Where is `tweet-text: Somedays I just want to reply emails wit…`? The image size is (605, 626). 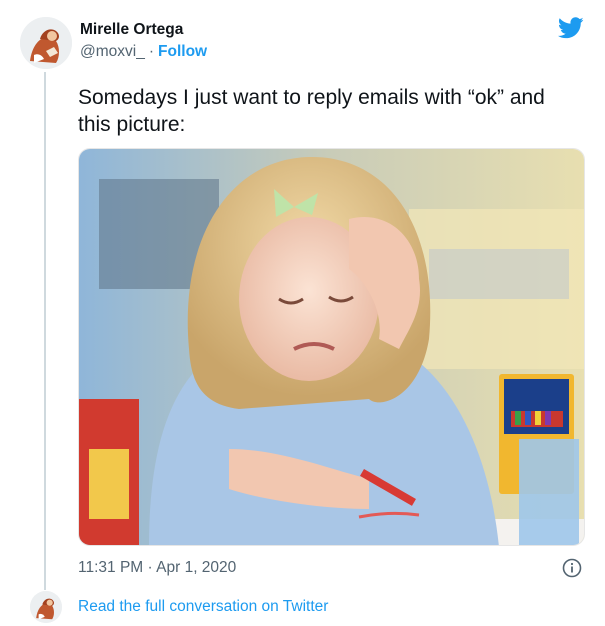
tweet-text: Somedays I just want to reply emails wit… is located at coordinates (311, 111).